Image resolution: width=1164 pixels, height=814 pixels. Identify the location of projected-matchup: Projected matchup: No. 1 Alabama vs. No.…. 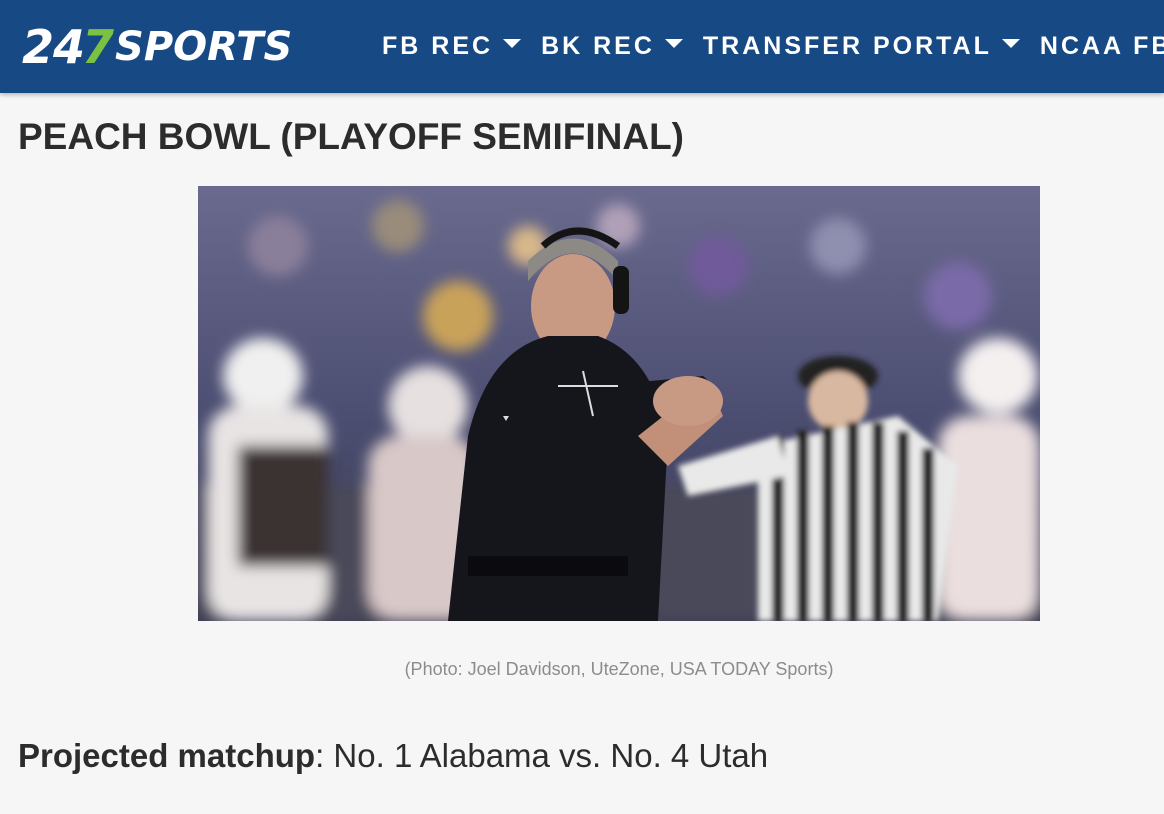
(393, 756).